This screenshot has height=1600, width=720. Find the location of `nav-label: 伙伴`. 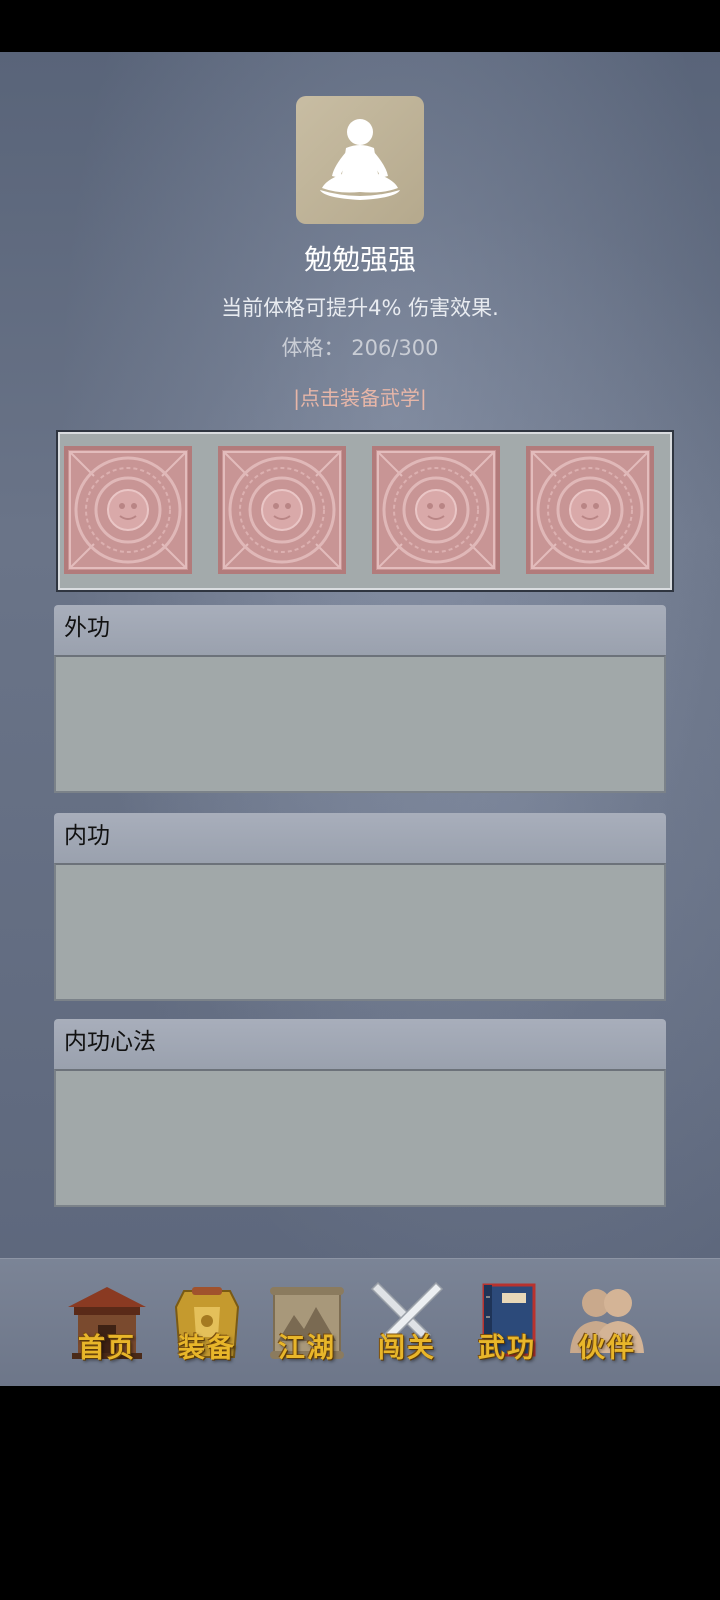

nav-label: 伙伴 is located at coordinates (607, 1348).